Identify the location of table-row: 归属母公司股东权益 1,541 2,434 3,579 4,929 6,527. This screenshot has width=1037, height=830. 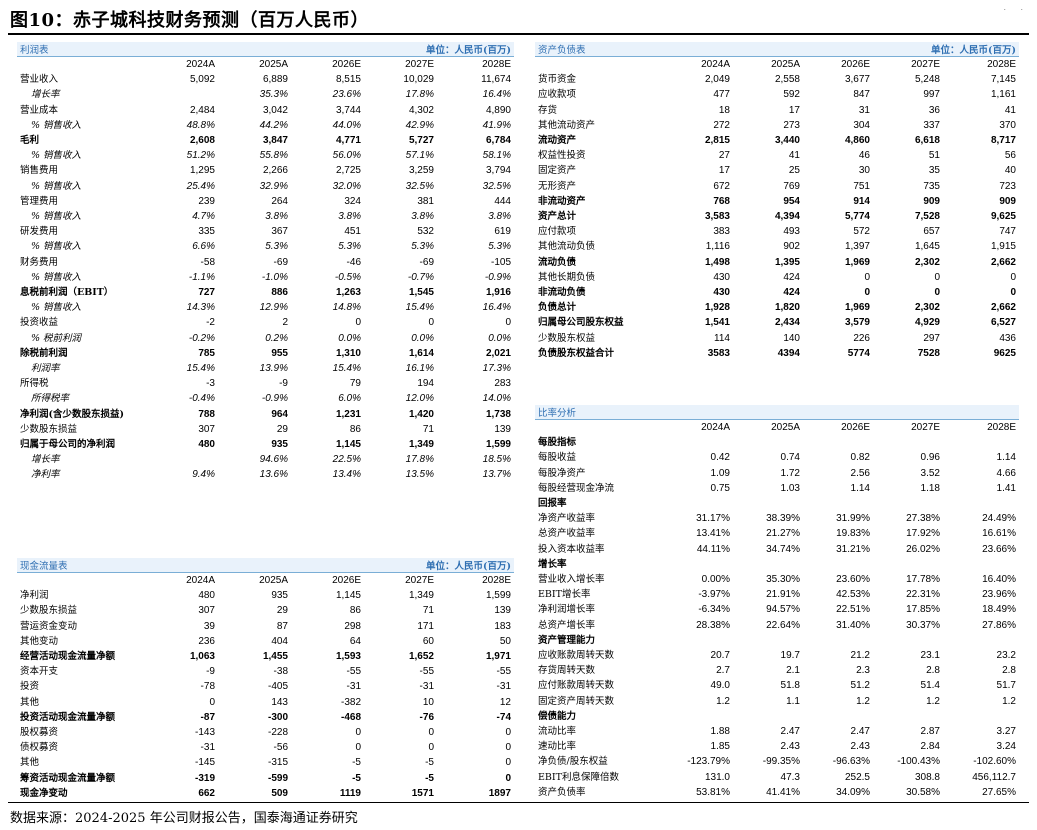
(777, 322).